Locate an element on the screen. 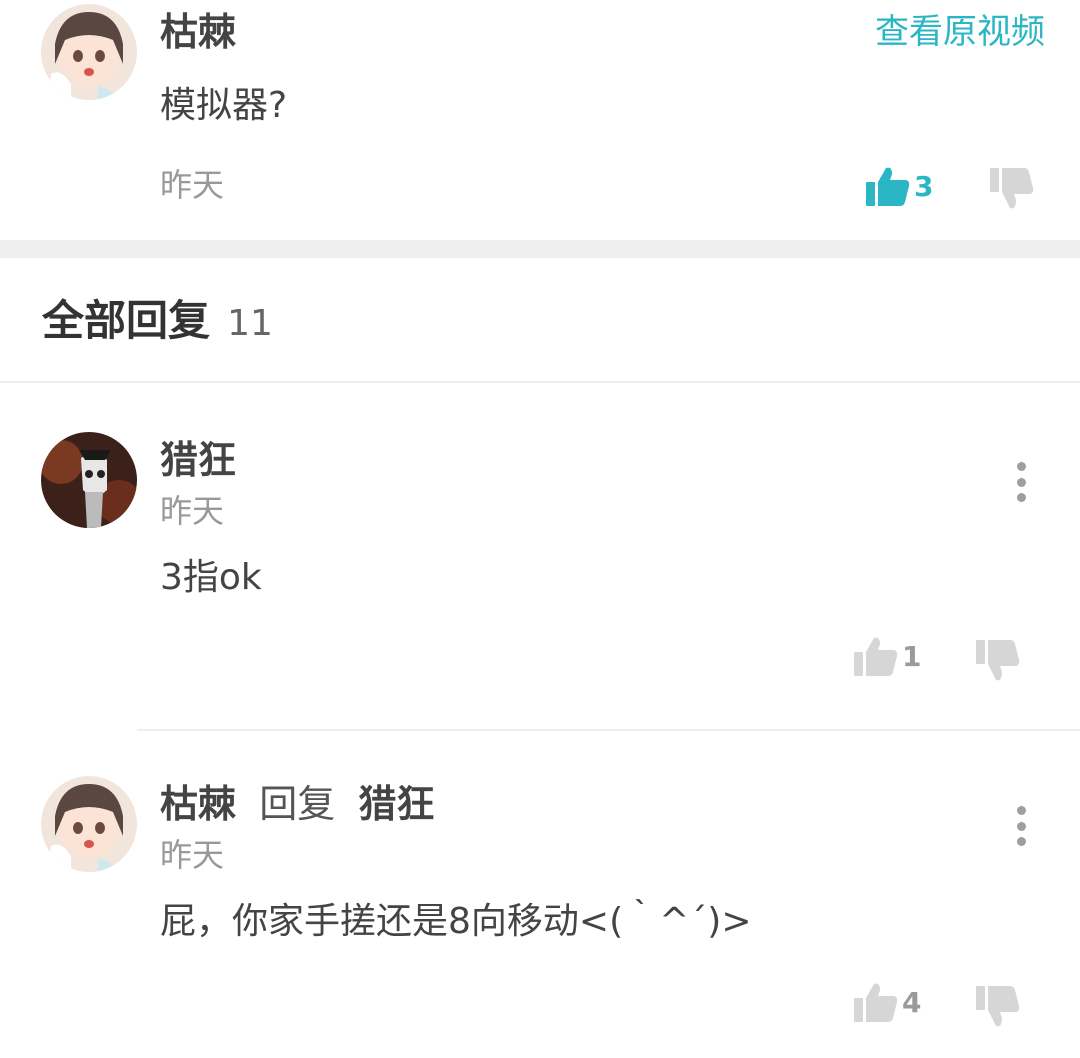 This screenshot has height=1058, width=1080. comment-author: 枯棘 is located at coordinates (198, 32).